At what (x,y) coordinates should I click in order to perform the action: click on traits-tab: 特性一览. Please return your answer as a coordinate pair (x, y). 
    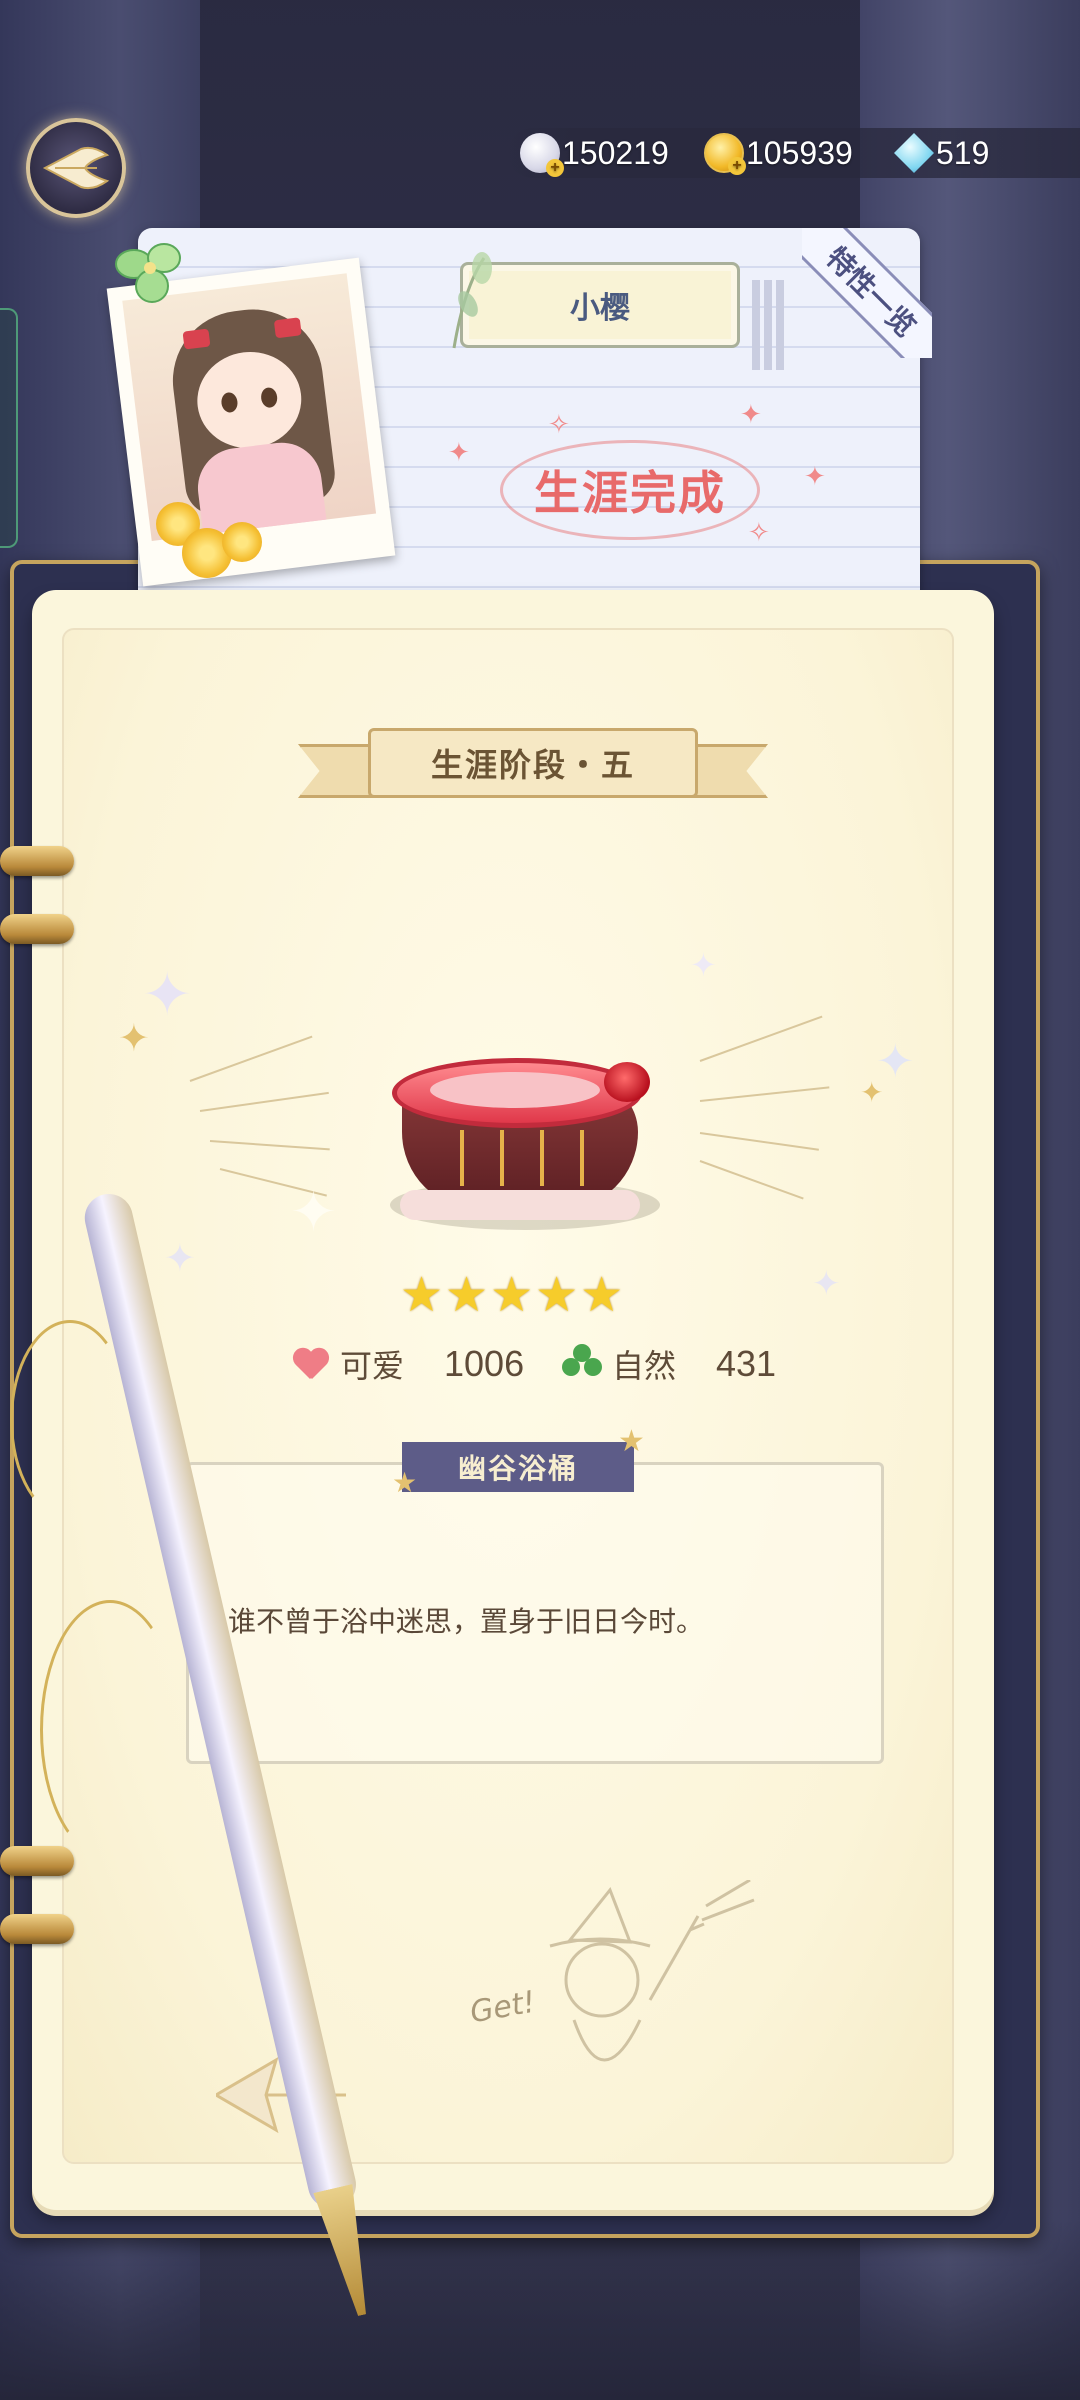
    Looking at the image, I should click on (867, 293).